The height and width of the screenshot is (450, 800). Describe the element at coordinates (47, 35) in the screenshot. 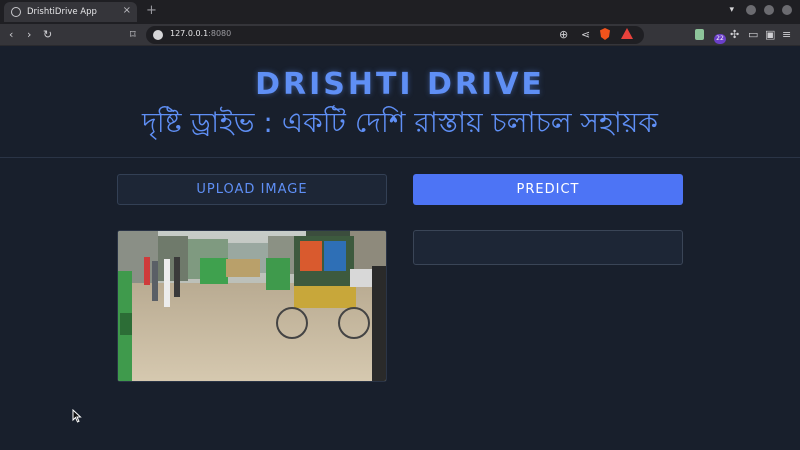

I see `reload-icon: ↻` at that location.